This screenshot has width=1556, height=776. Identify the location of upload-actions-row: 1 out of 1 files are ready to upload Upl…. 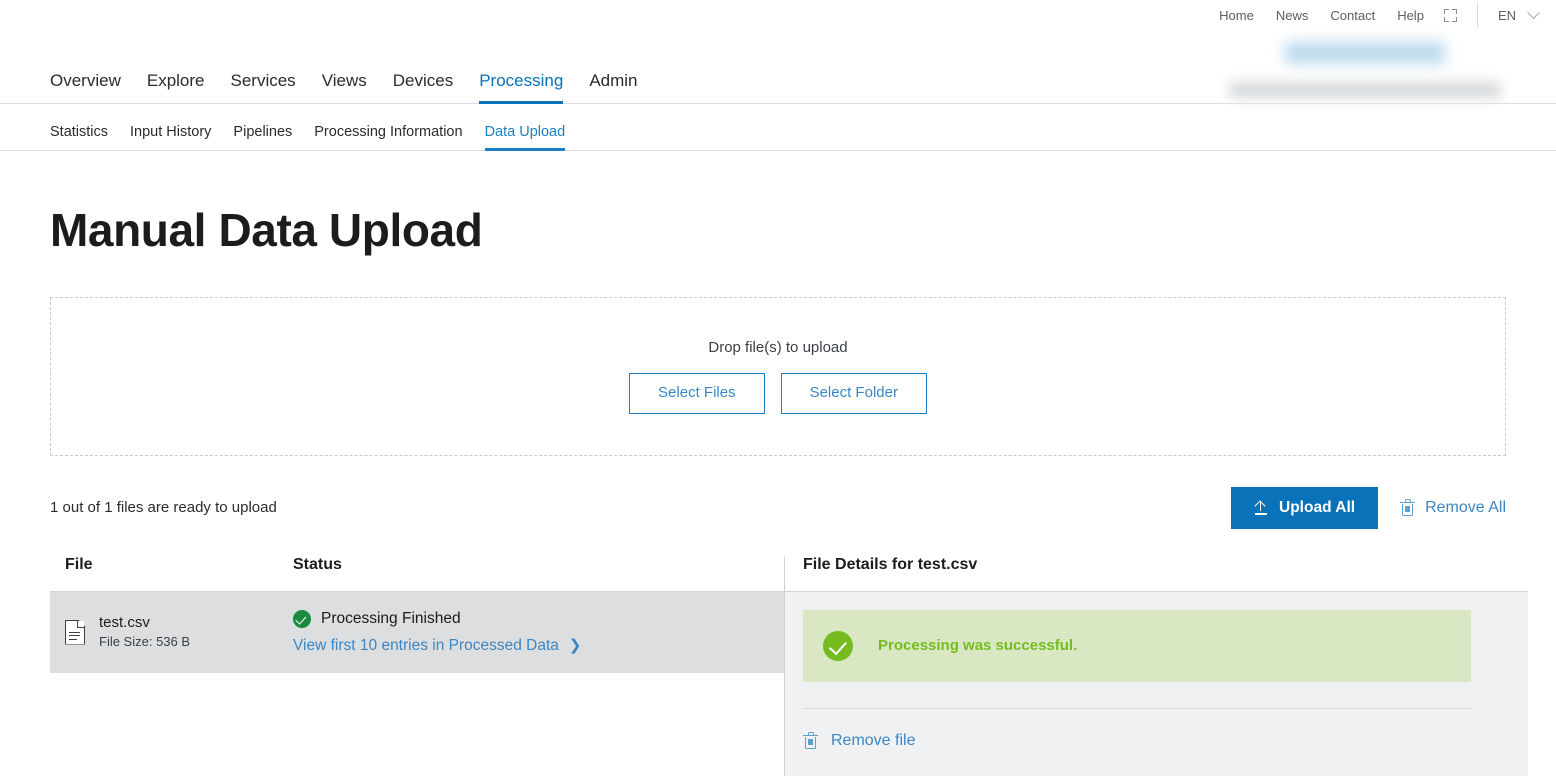
(778, 508).